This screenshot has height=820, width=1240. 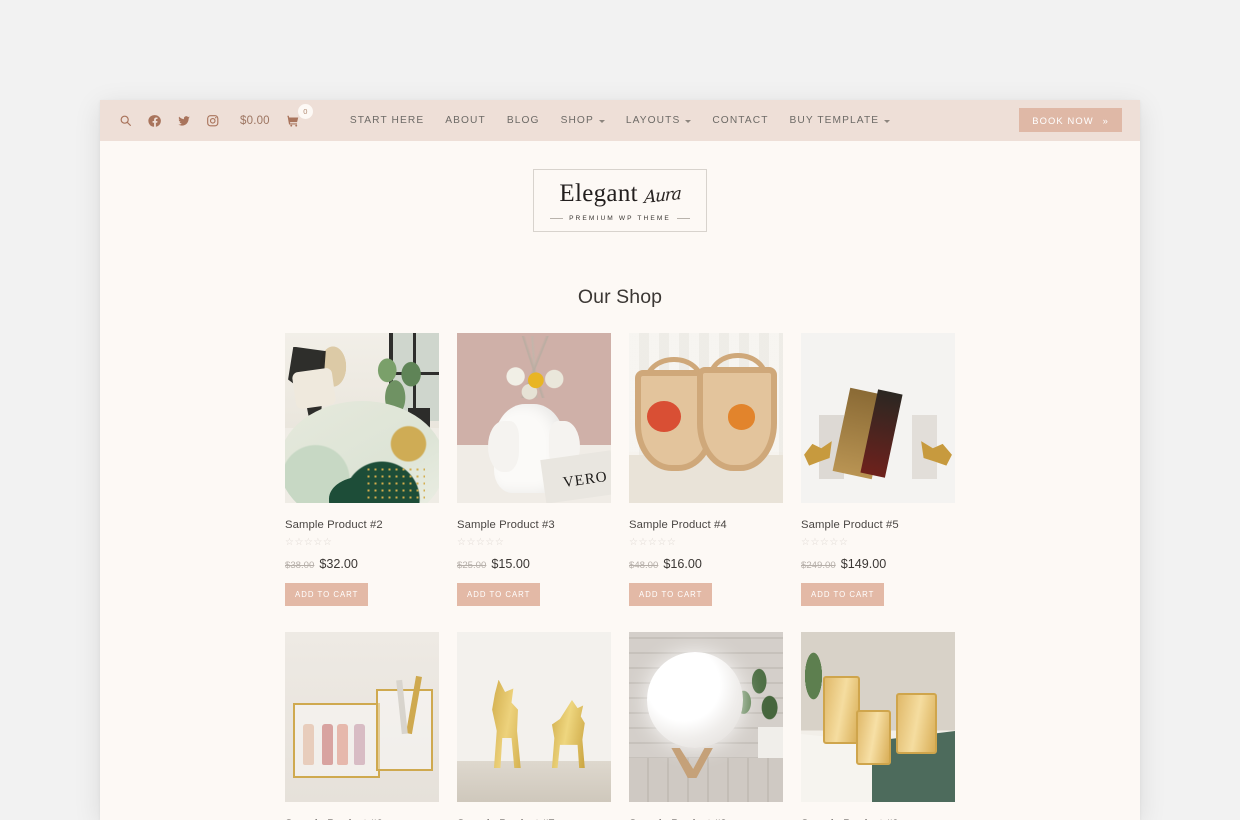 What do you see at coordinates (683, 218) in the screenshot?
I see `logo-rule-right` at bounding box center [683, 218].